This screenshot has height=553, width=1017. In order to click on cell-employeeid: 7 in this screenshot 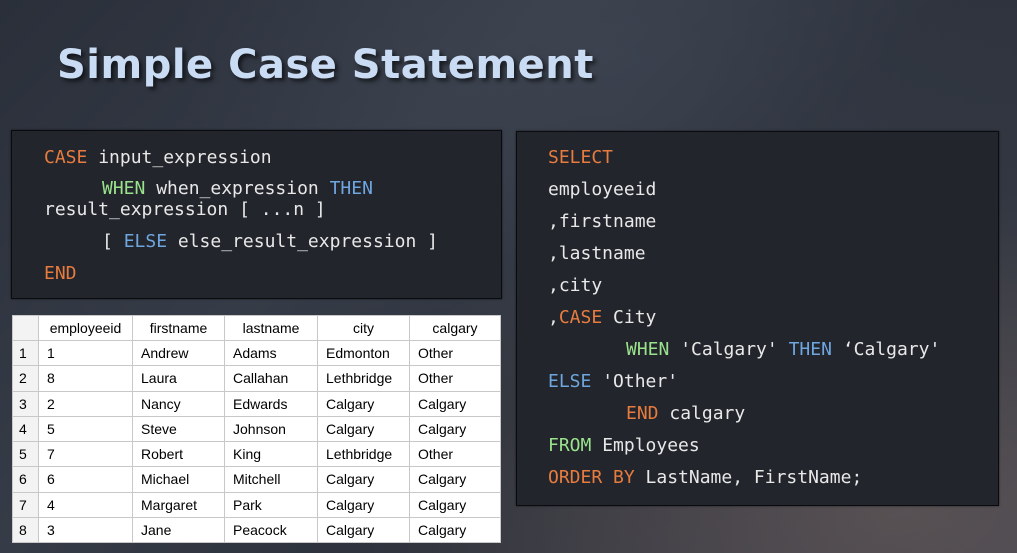, I will do `click(85, 454)`.